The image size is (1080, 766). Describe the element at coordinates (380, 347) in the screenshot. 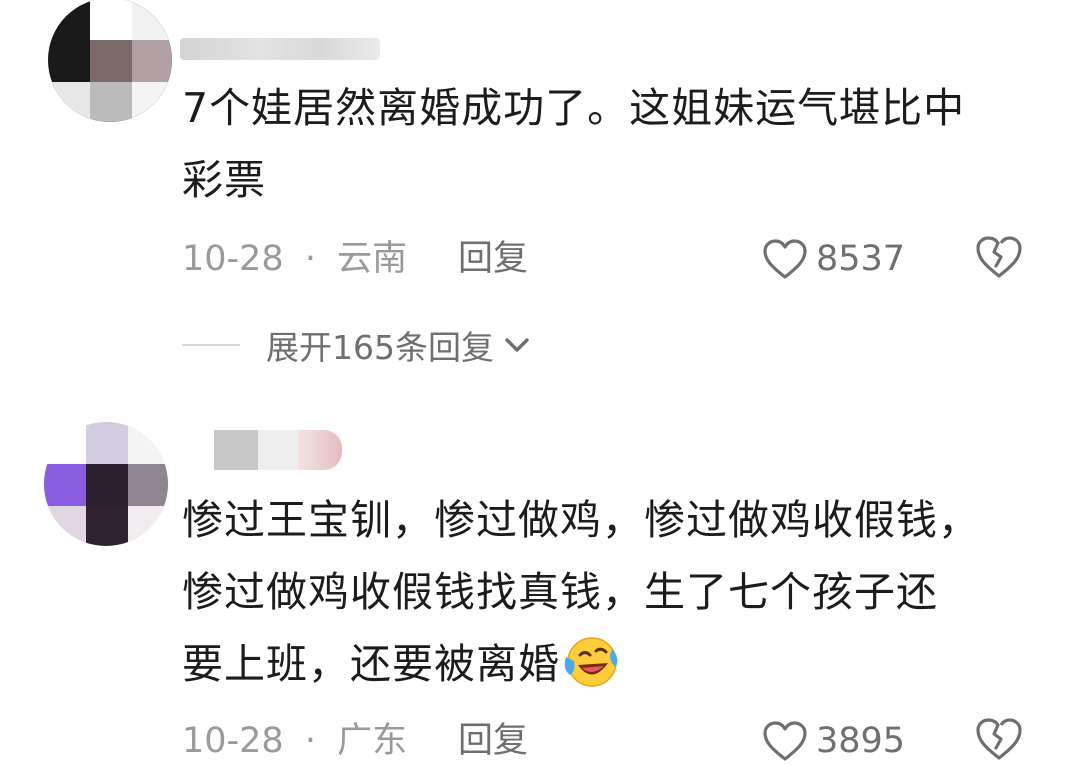

I see `expand-replies-label: 展开165条回复` at that location.